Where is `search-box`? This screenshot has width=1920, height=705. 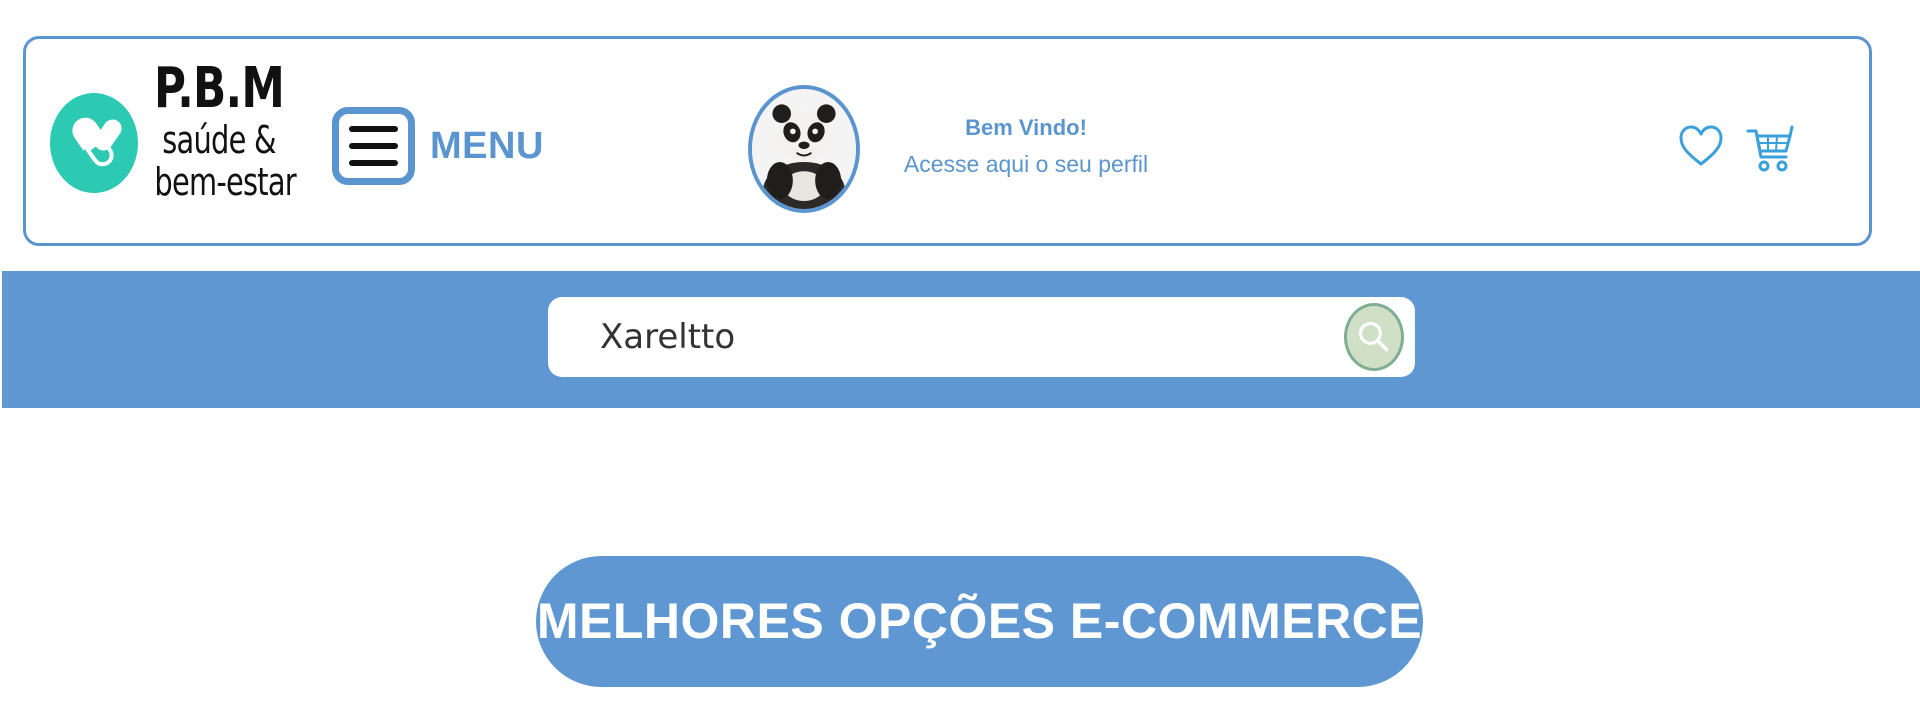 search-box is located at coordinates (981, 337).